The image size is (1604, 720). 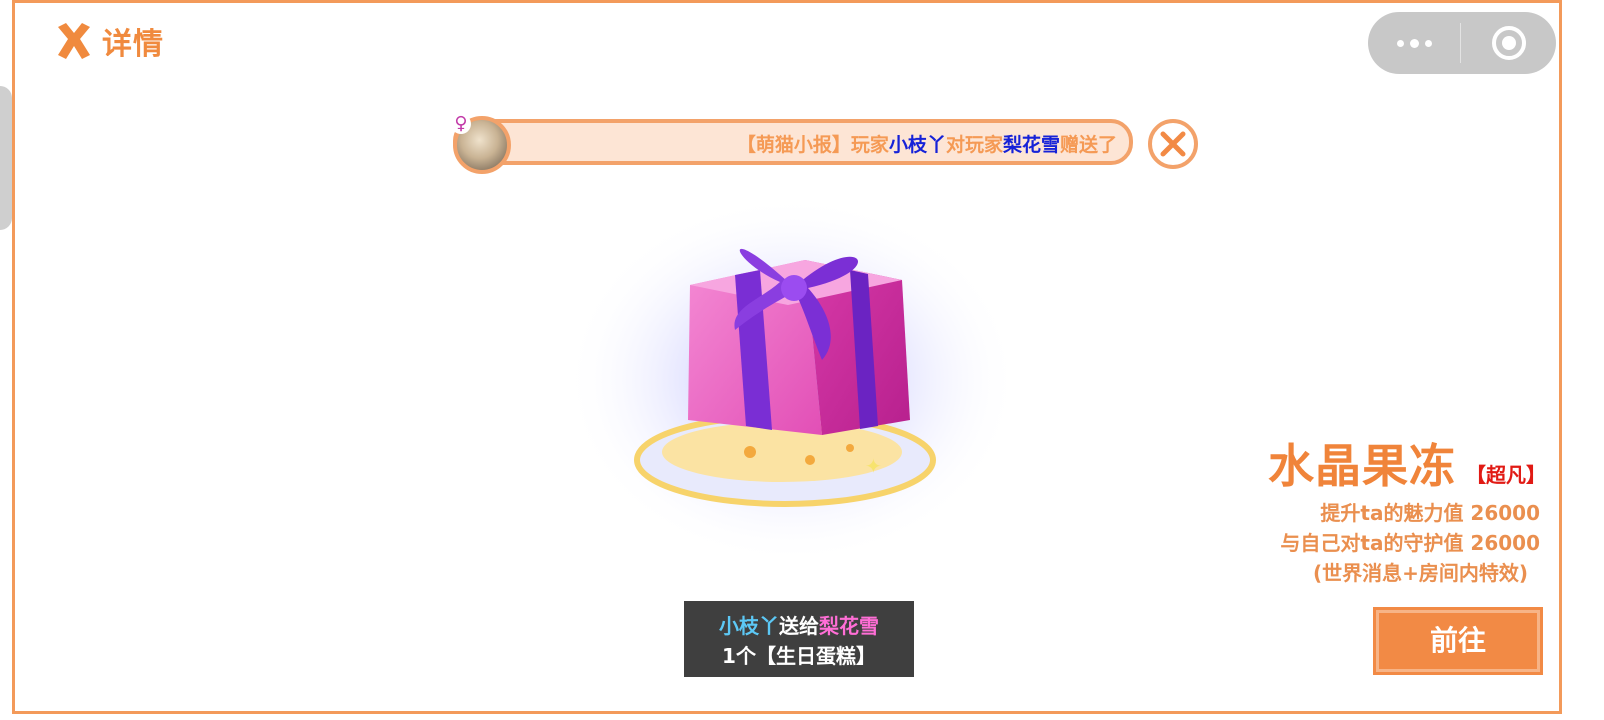 I want to click on back-button: 详情, so click(x=108, y=41).